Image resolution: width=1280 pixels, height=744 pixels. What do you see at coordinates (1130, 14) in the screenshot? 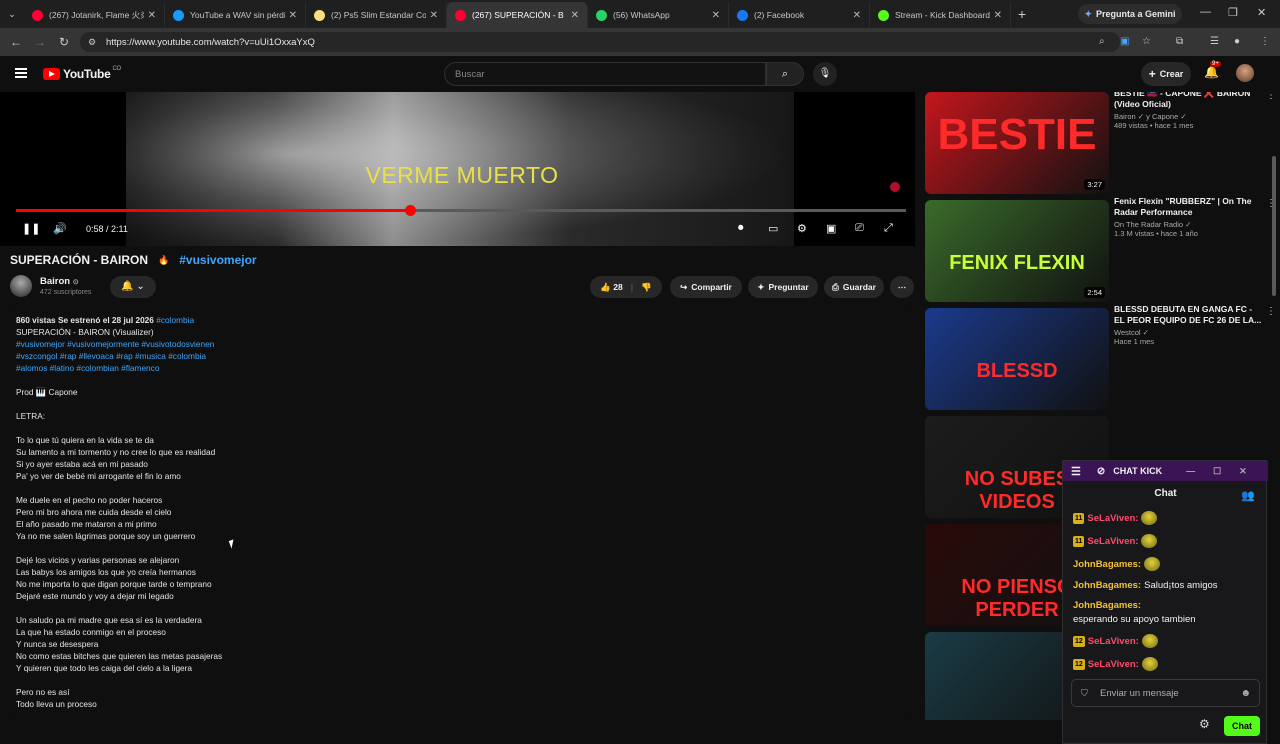
I see `gemini-button: ✦ Pregunta a Gemini` at bounding box center [1130, 14].